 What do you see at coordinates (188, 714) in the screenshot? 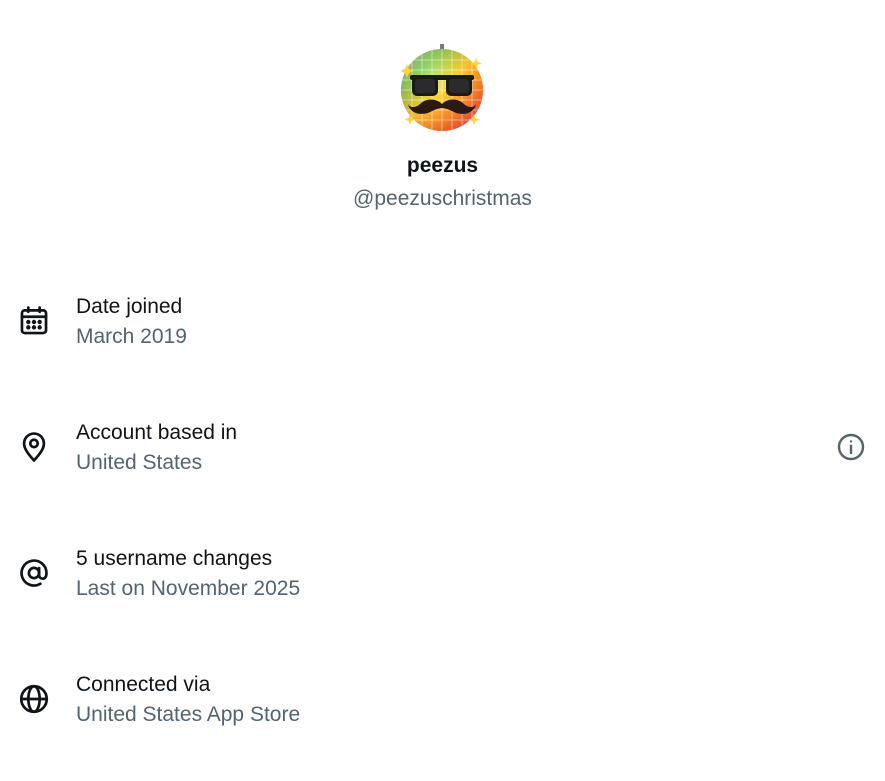
I see `detail-value: United States App Store` at bounding box center [188, 714].